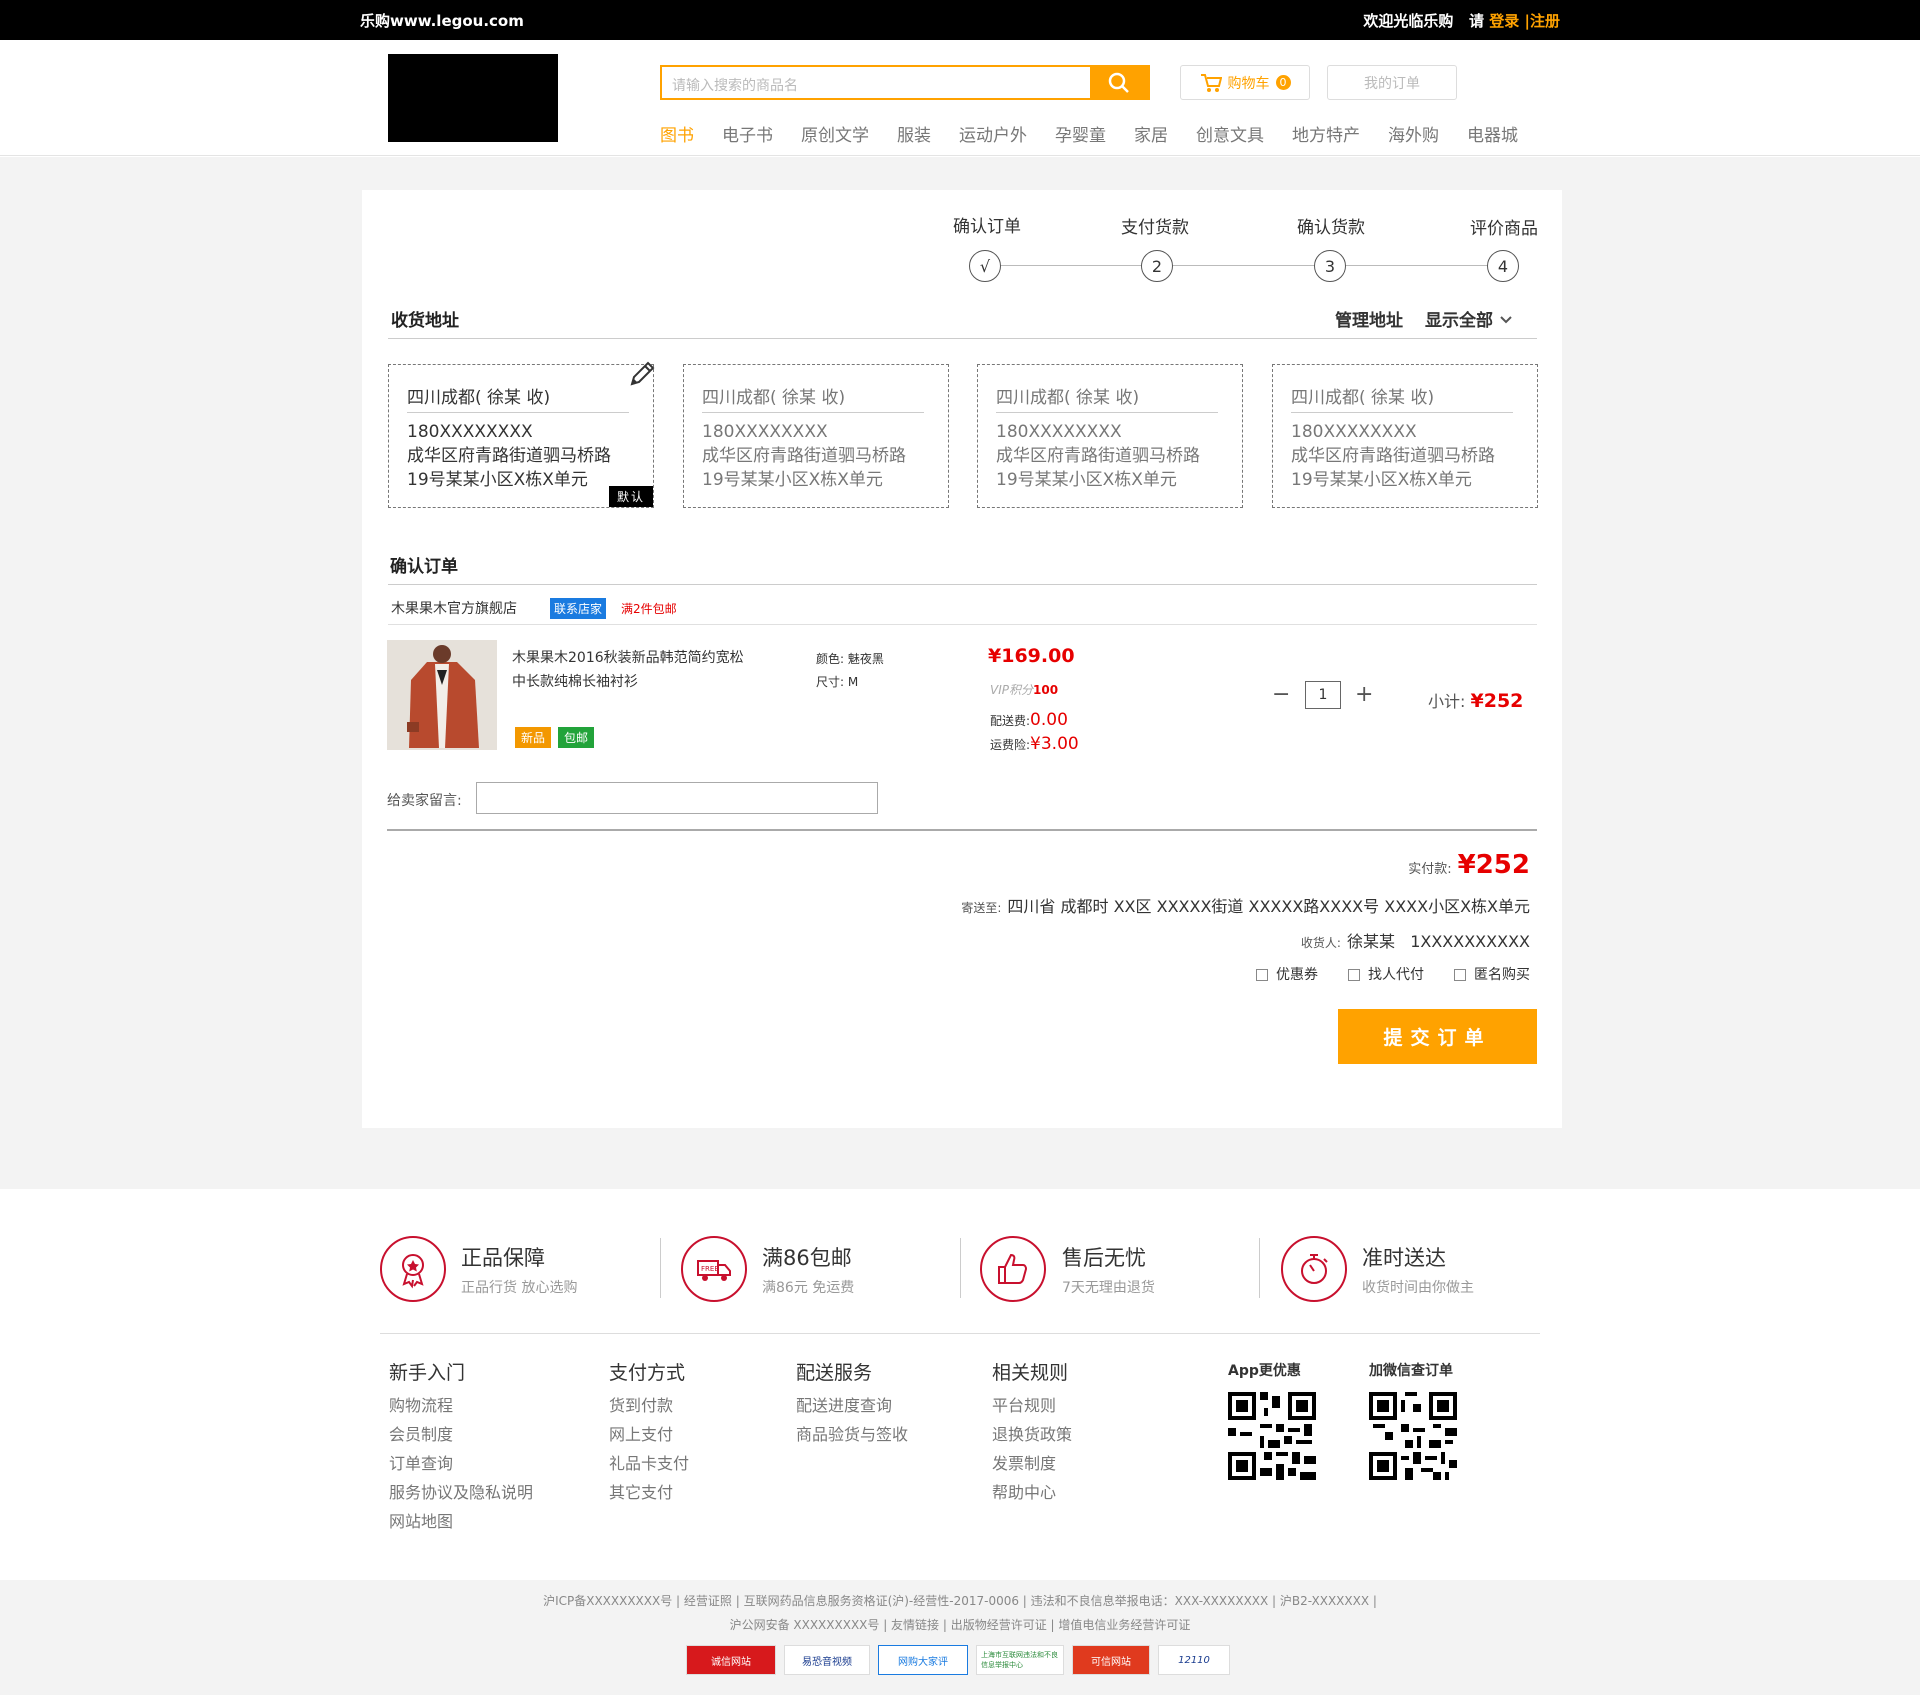 Image resolution: width=1920 pixels, height=1695 pixels. I want to click on nav-item: 服装, so click(914, 133).